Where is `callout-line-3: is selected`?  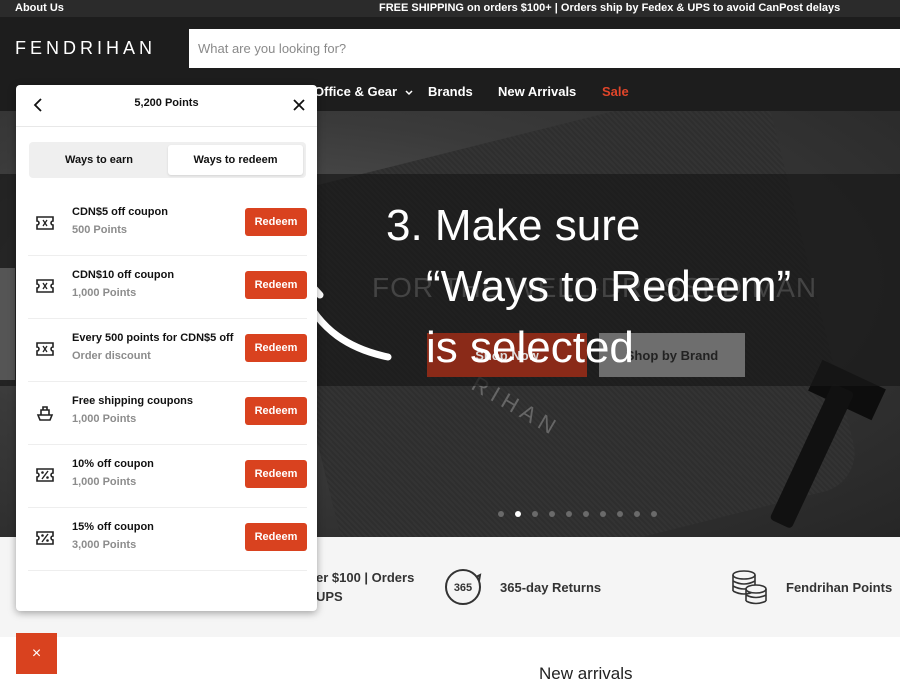
callout-line-3: is selected is located at coordinates (530, 347).